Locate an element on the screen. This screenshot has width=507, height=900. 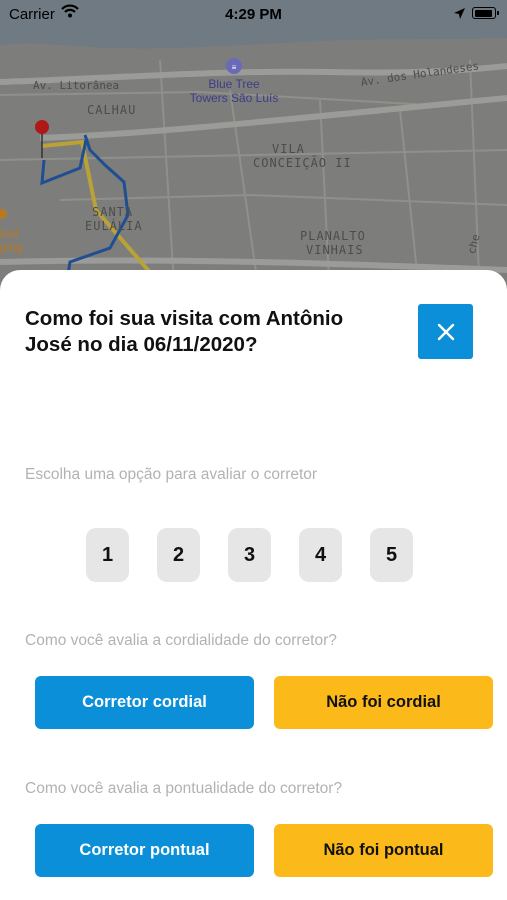
close-icon is located at coordinates (445, 331).